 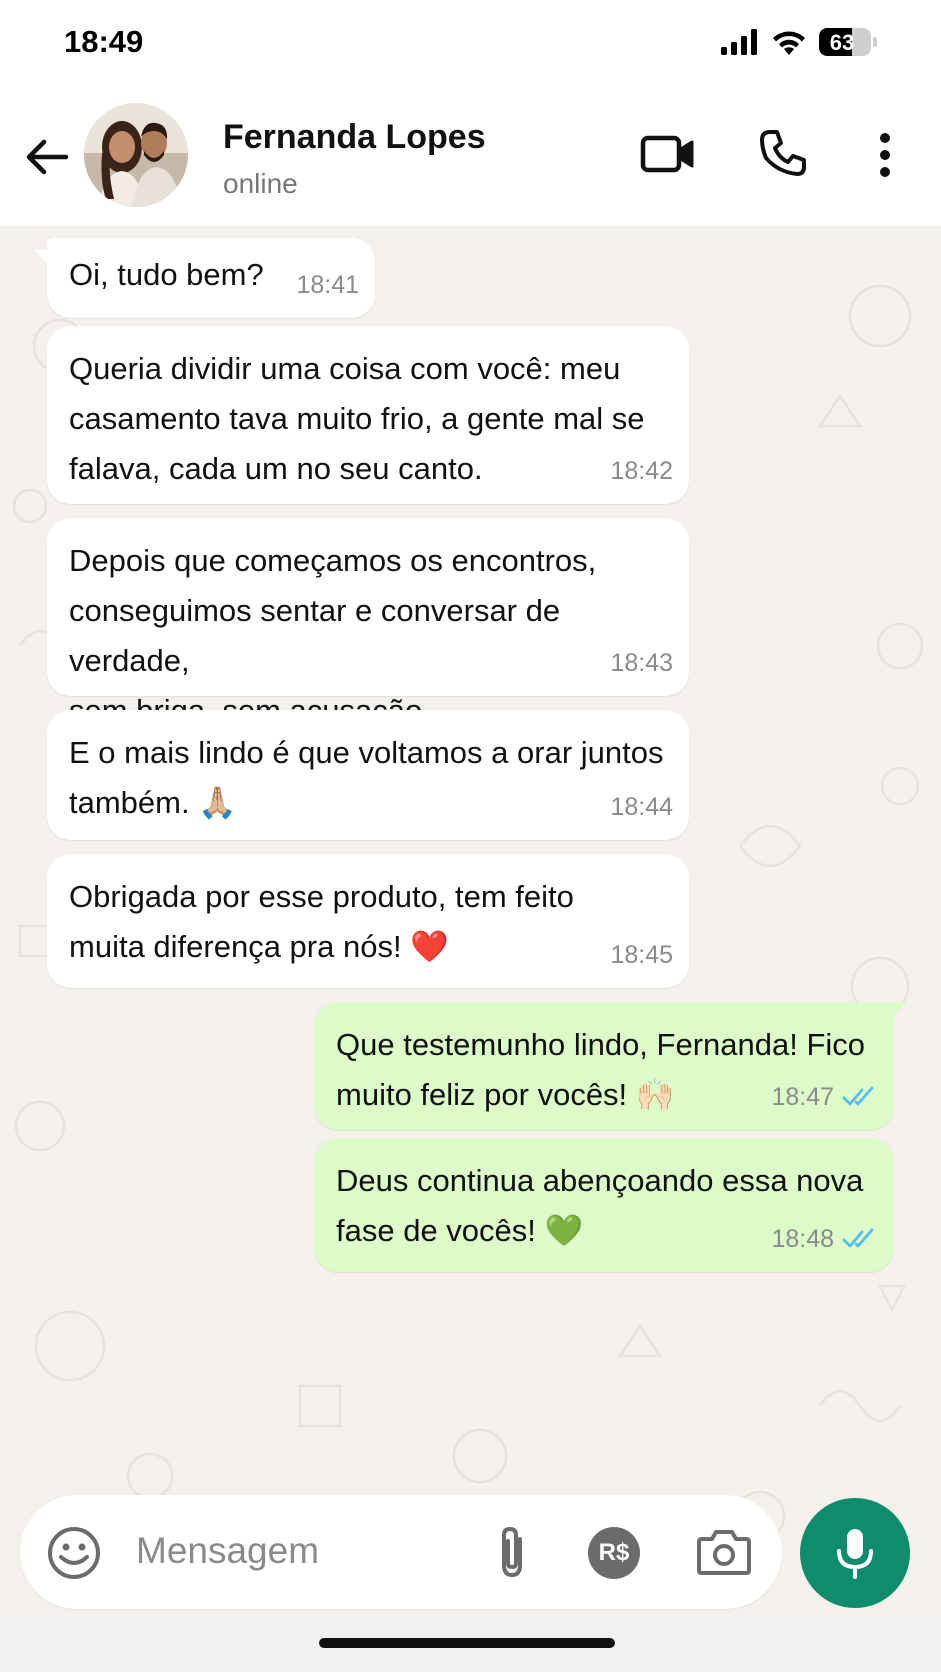 I want to click on voice-call-button, so click(x=783, y=153).